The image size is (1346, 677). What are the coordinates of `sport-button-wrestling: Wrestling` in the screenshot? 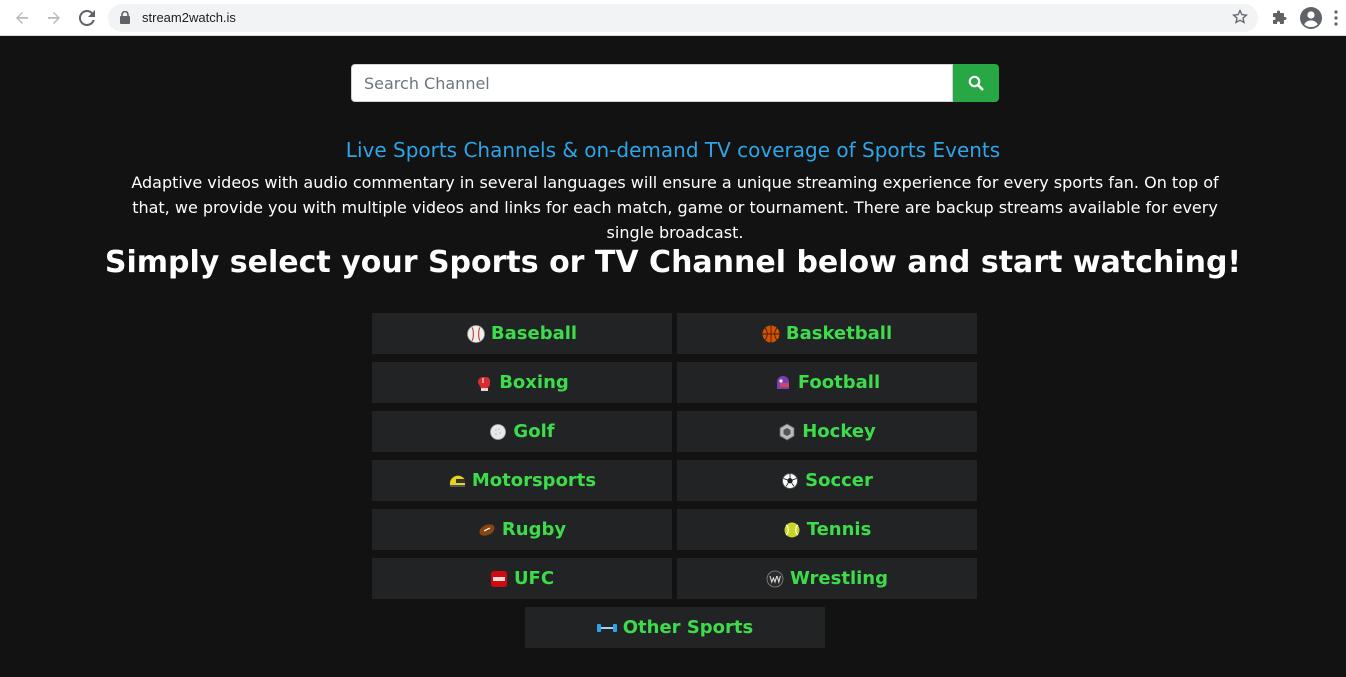 It's located at (827, 578).